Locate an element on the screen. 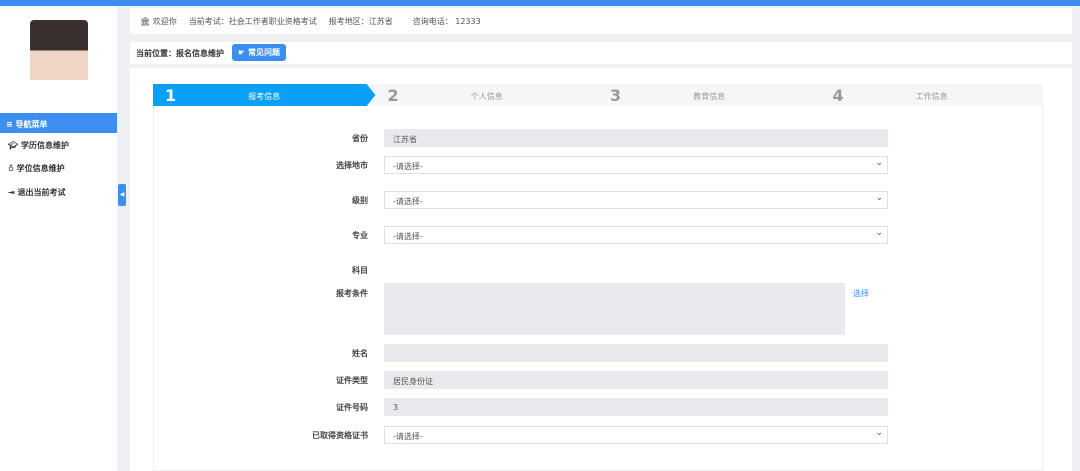  level-label: 级别 is located at coordinates (360, 200).